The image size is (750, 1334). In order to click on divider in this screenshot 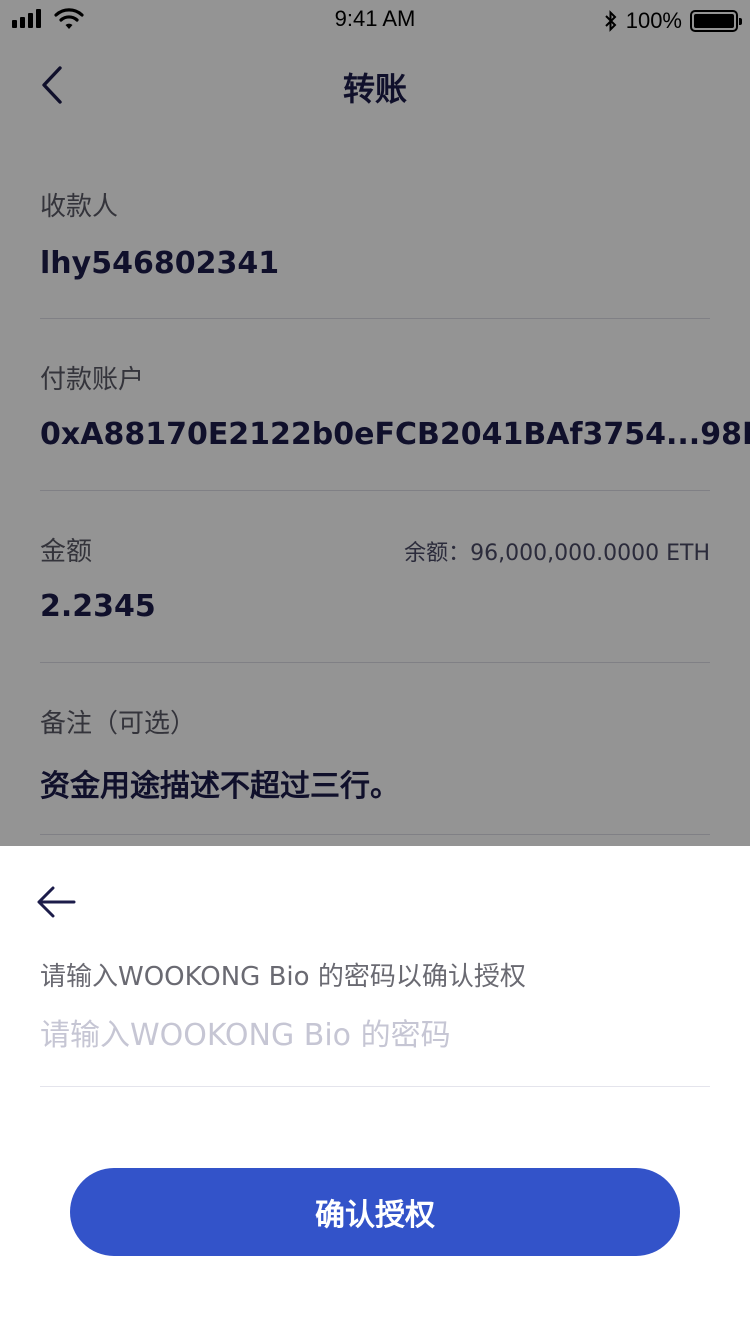, I will do `click(375, 1086)`.